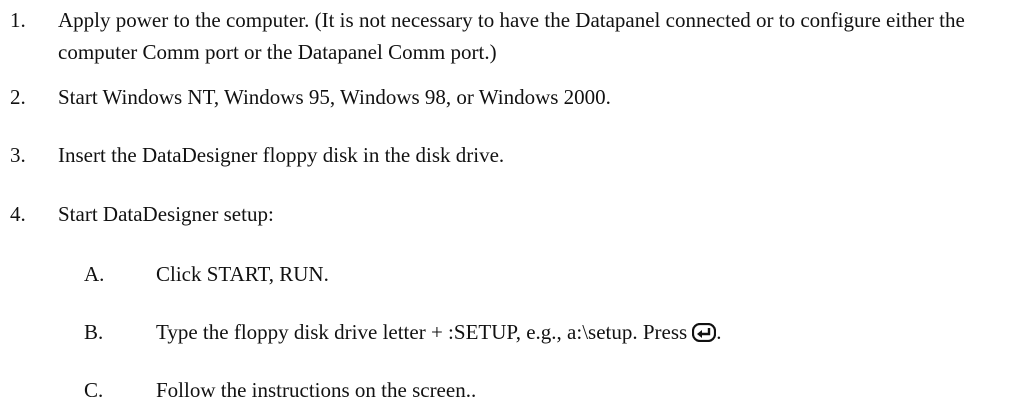 The height and width of the screenshot is (402, 1011). What do you see at coordinates (94, 390) in the screenshot?
I see `substep-letter: C.` at bounding box center [94, 390].